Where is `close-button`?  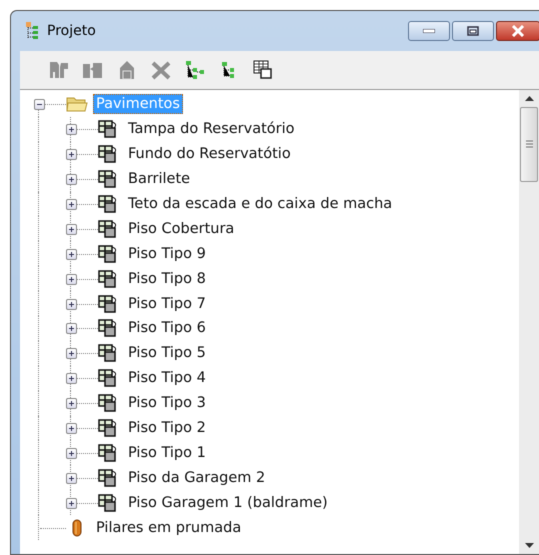
close-button is located at coordinates (517, 31).